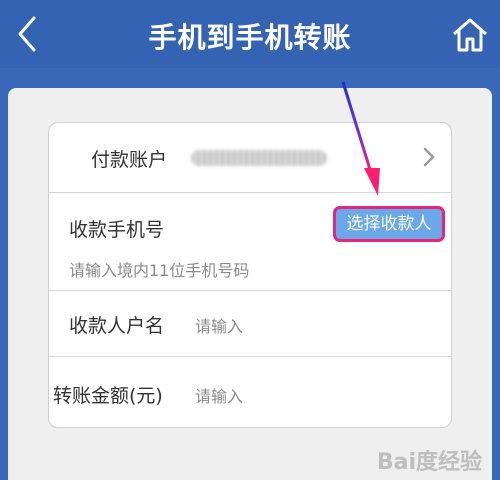 This screenshot has width=500, height=480. What do you see at coordinates (219, 395) in the screenshot?
I see `amount-input: 请输入` at bounding box center [219, 395].